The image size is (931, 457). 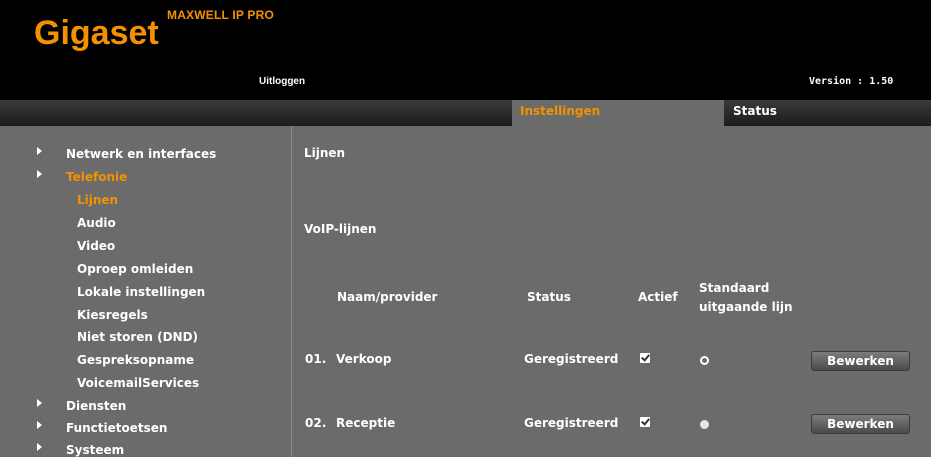 I want to click on sidebar-subitem-gespreksopname: Gespreksopname, so click(x=135, y=360).